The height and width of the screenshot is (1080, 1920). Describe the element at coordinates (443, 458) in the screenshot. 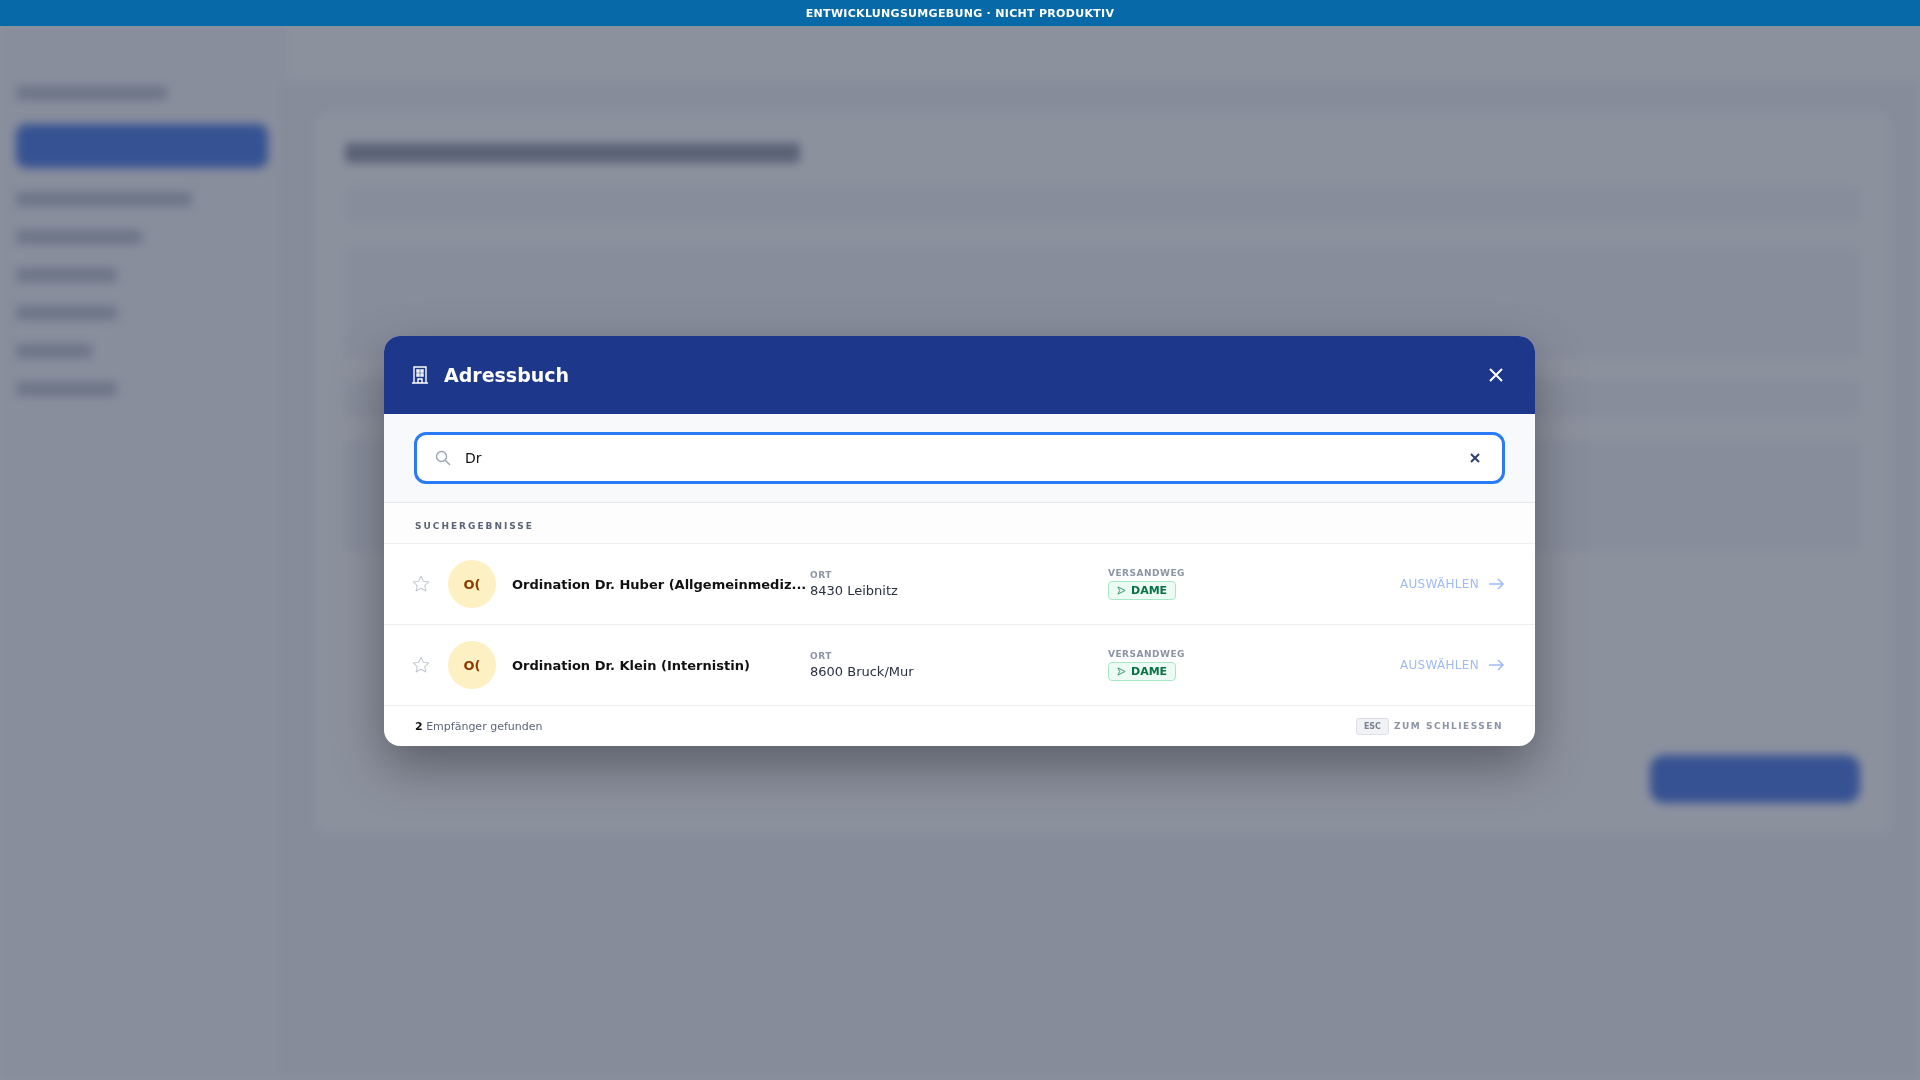

I see `search-icon` at that location.